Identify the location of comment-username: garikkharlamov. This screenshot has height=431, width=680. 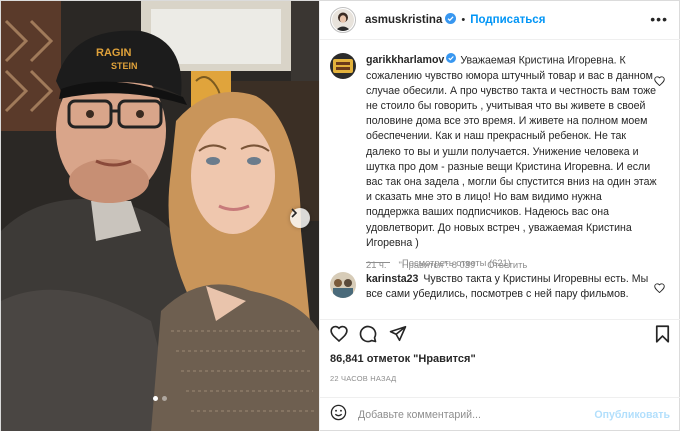
(405, 60).